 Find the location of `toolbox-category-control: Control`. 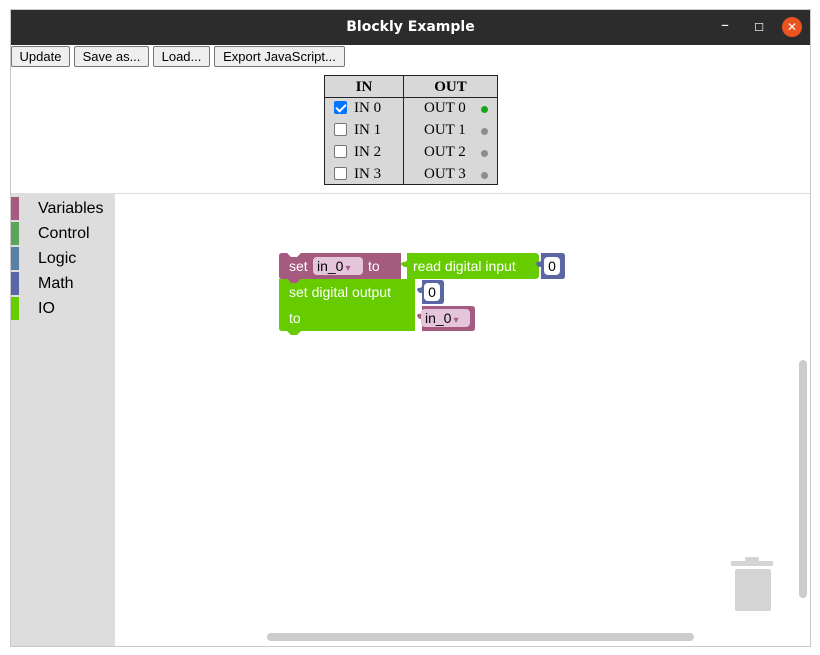

toolbox-category-control: Control is located at coordinates (63, 233).